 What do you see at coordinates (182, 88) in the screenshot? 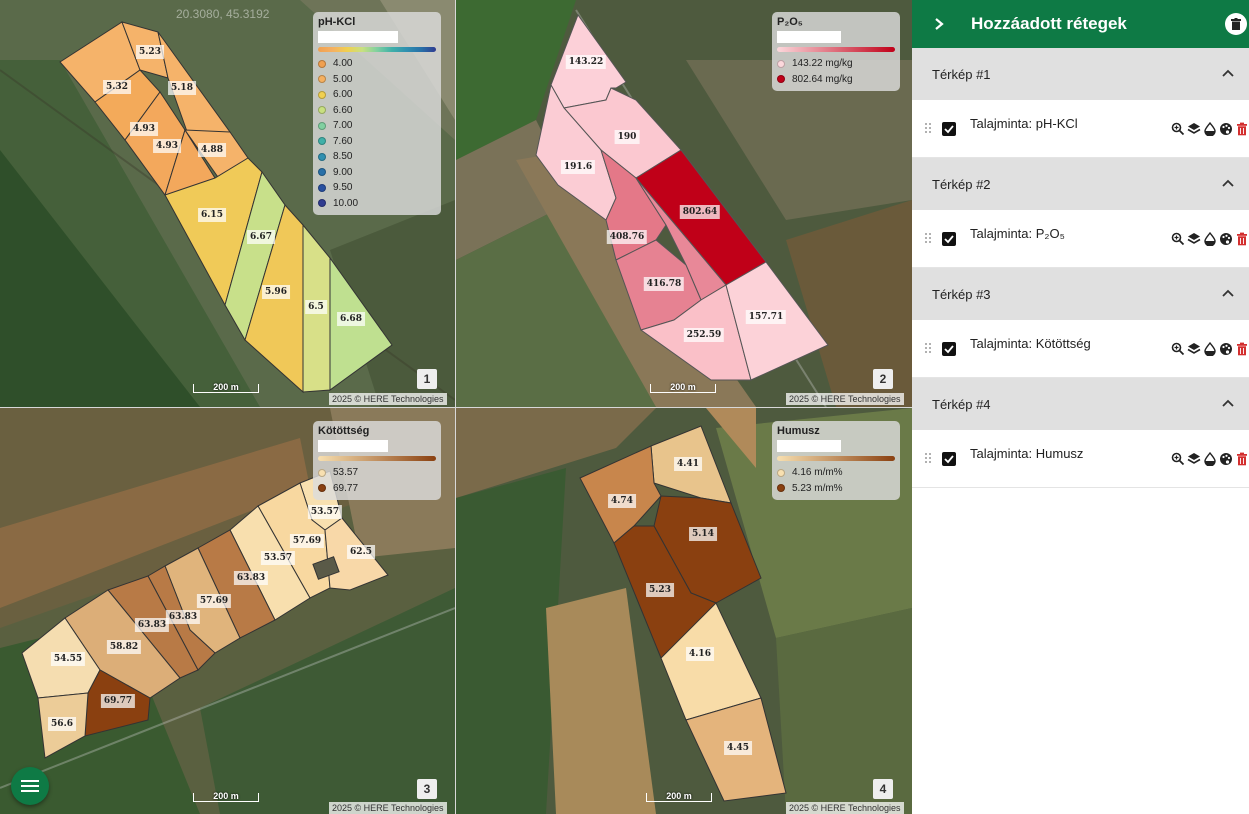
I see `zone-value-label: 5.18` at bounding box center [182, 88].